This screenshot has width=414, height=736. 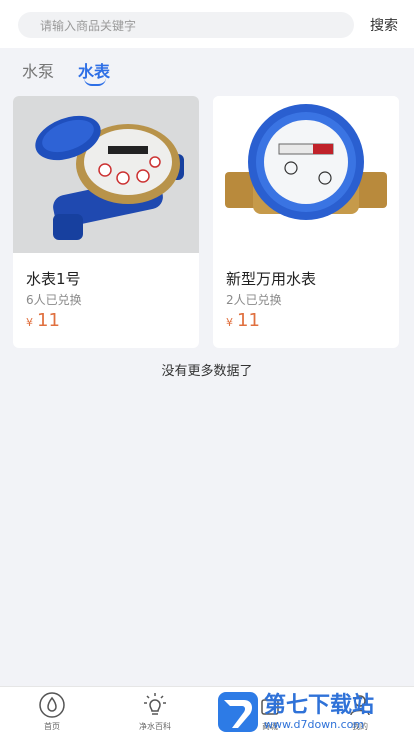 What do you see at coordinates (52, 705) in the screenshot?
I see `water-drop-icon` at bounding box center [52, 705].